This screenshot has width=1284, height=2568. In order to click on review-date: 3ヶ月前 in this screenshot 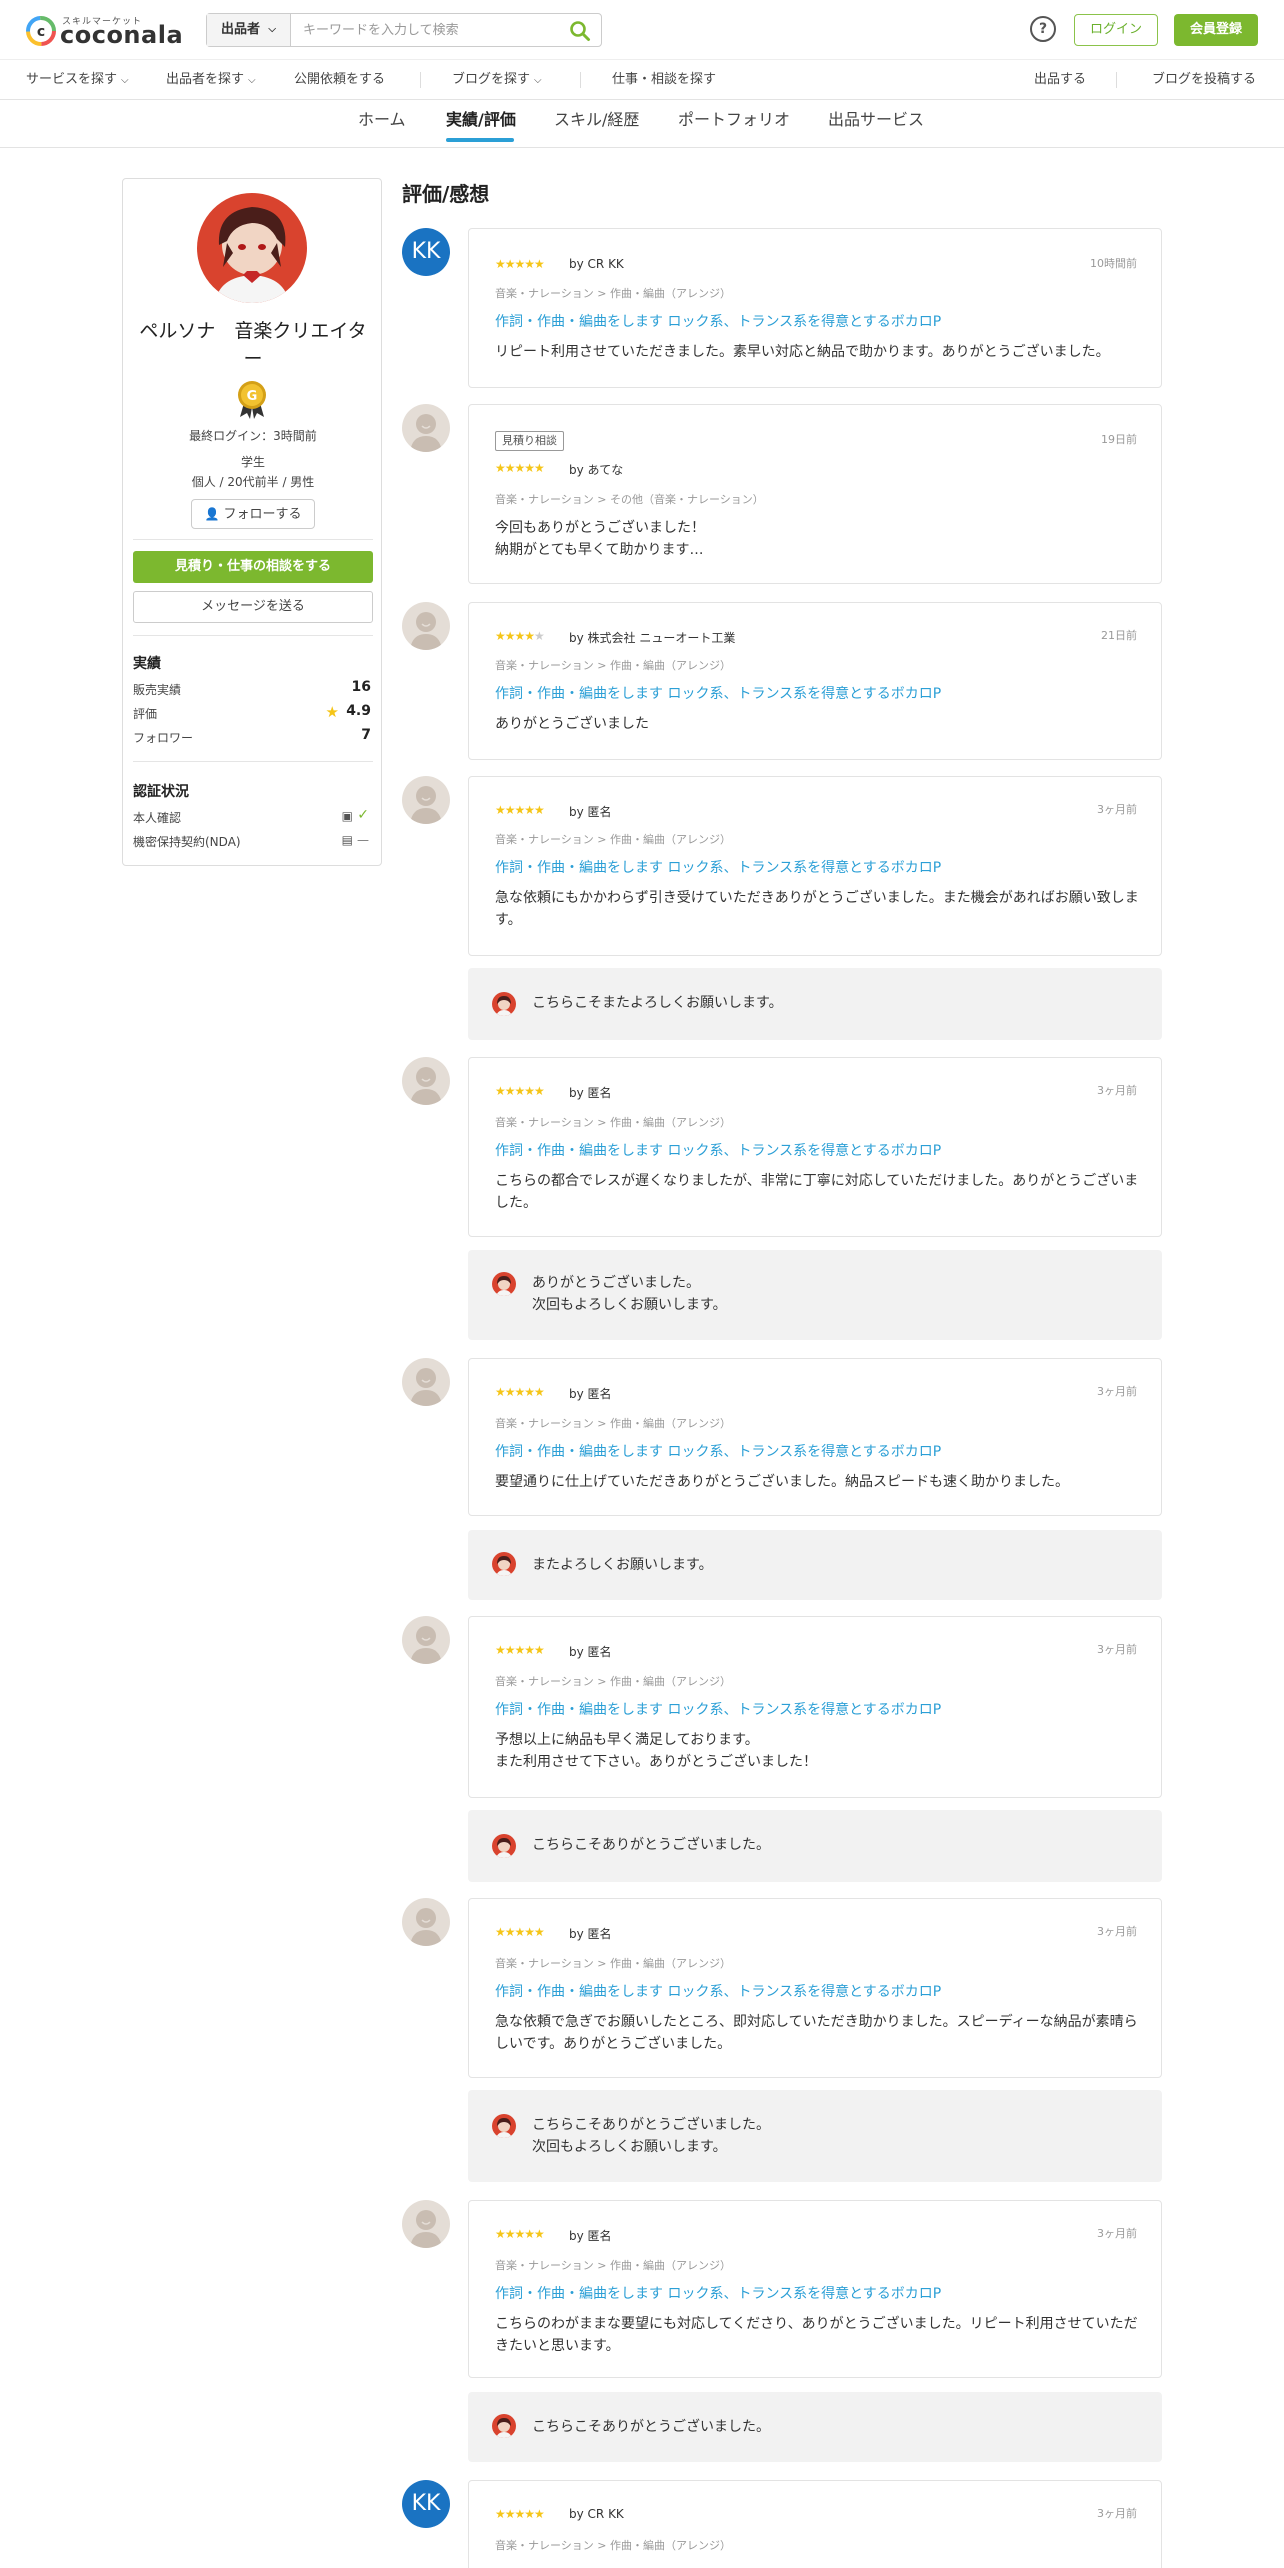, I will do `click(1117, 1090)`.